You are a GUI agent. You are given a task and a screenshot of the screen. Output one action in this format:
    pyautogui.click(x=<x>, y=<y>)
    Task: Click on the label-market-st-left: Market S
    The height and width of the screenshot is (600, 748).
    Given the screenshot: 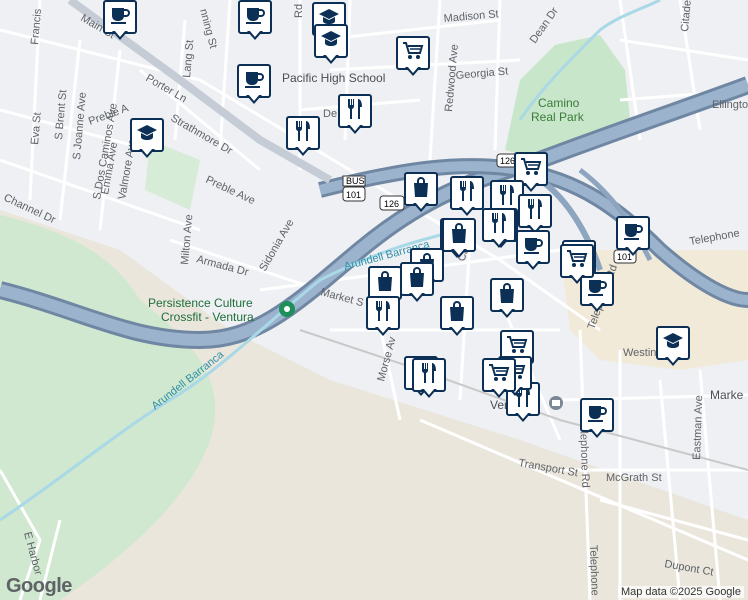 What is the action you would take?
    pyautogui.click(x=342, y=297)
    